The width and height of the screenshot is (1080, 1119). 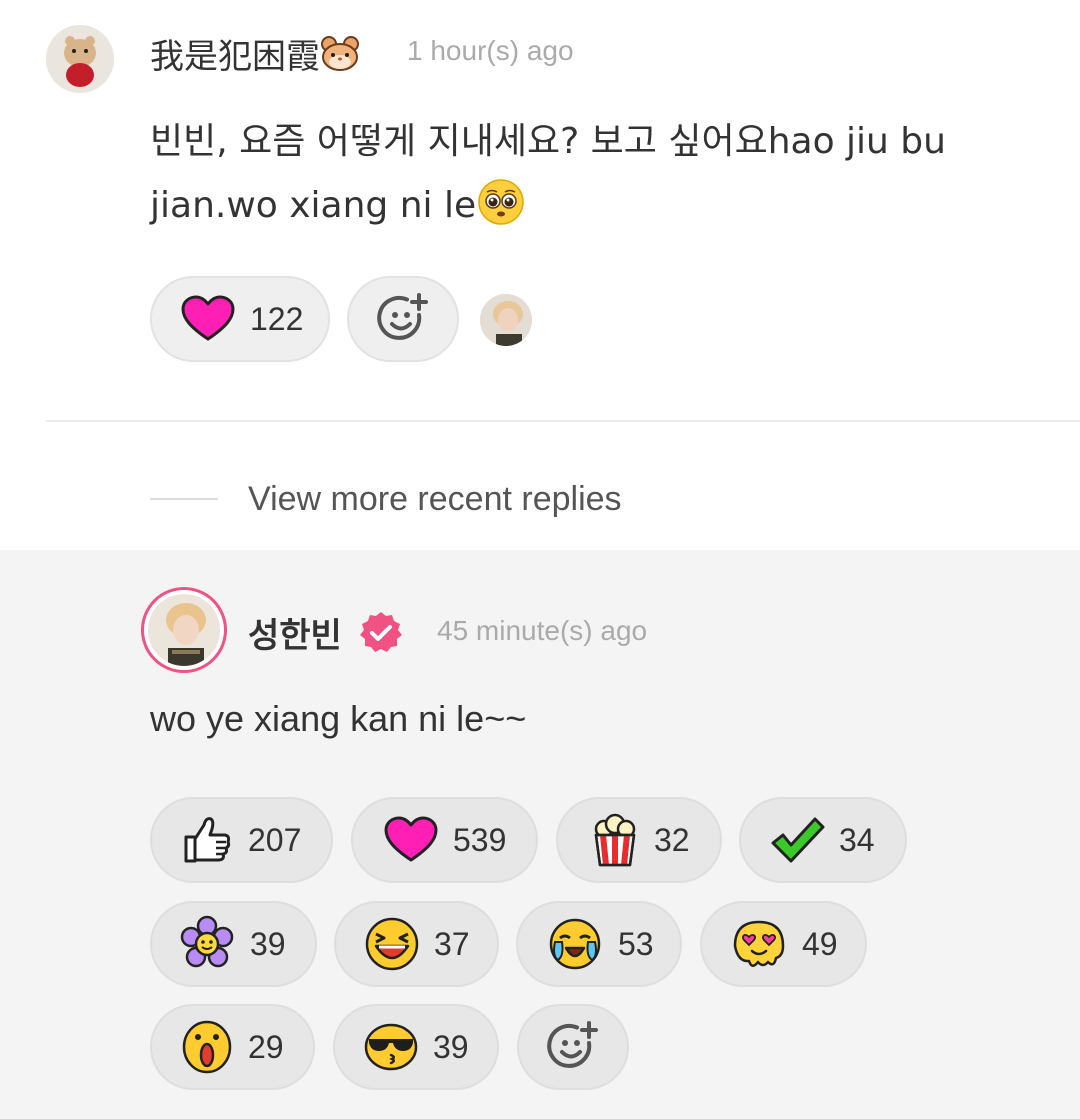 What do you see at coordinates (207, 941) in the screenshot?
I see `flower-icon` at bounding box center [207, 941].